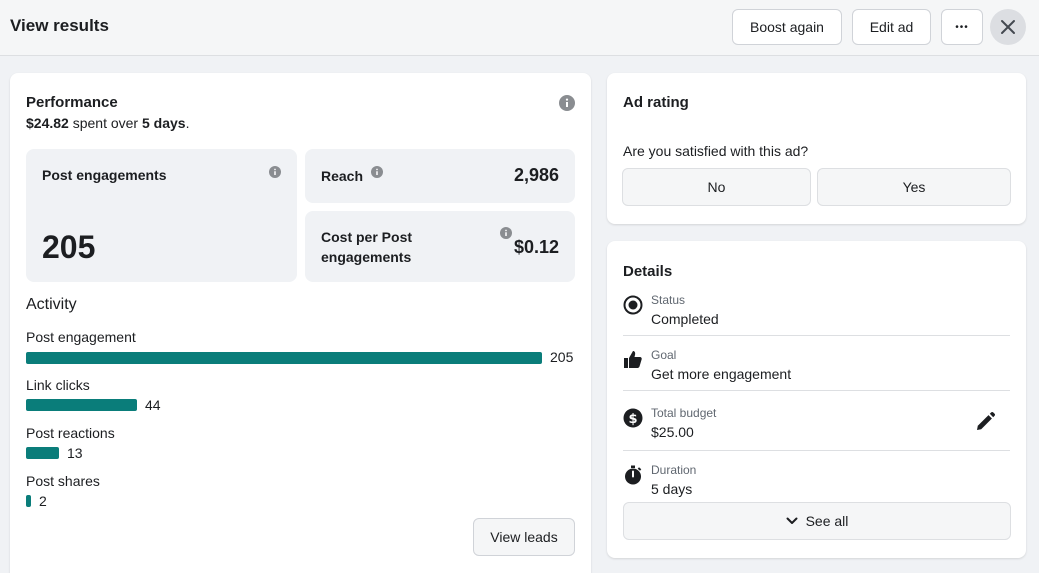  Describe the element at coordinates (440, 176) in the screenshot. I see `reach-metric: Reach 2,986` at that location.